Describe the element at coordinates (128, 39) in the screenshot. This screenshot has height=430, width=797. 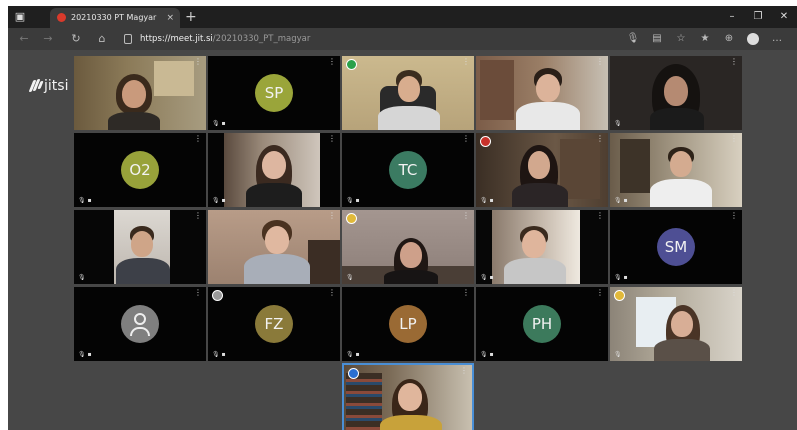
I see `lock-icon` at that location.